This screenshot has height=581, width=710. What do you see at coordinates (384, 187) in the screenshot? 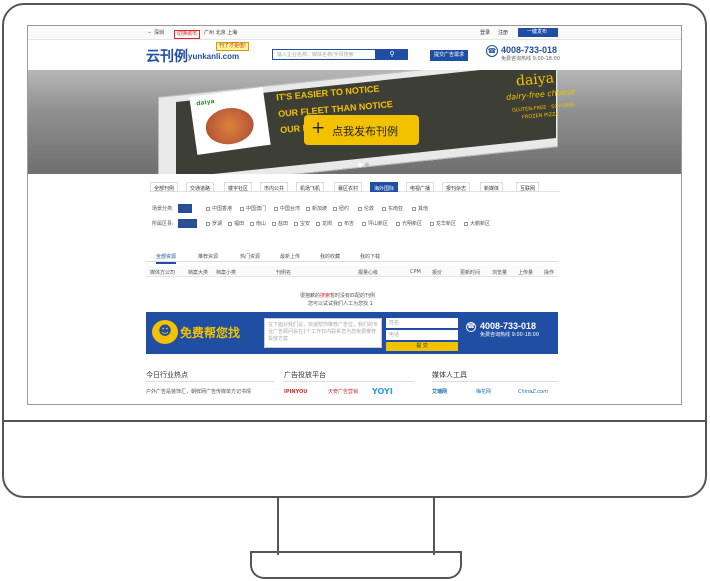
I see `tab-overseas: 海外国际` at bounding box center [384, 187].